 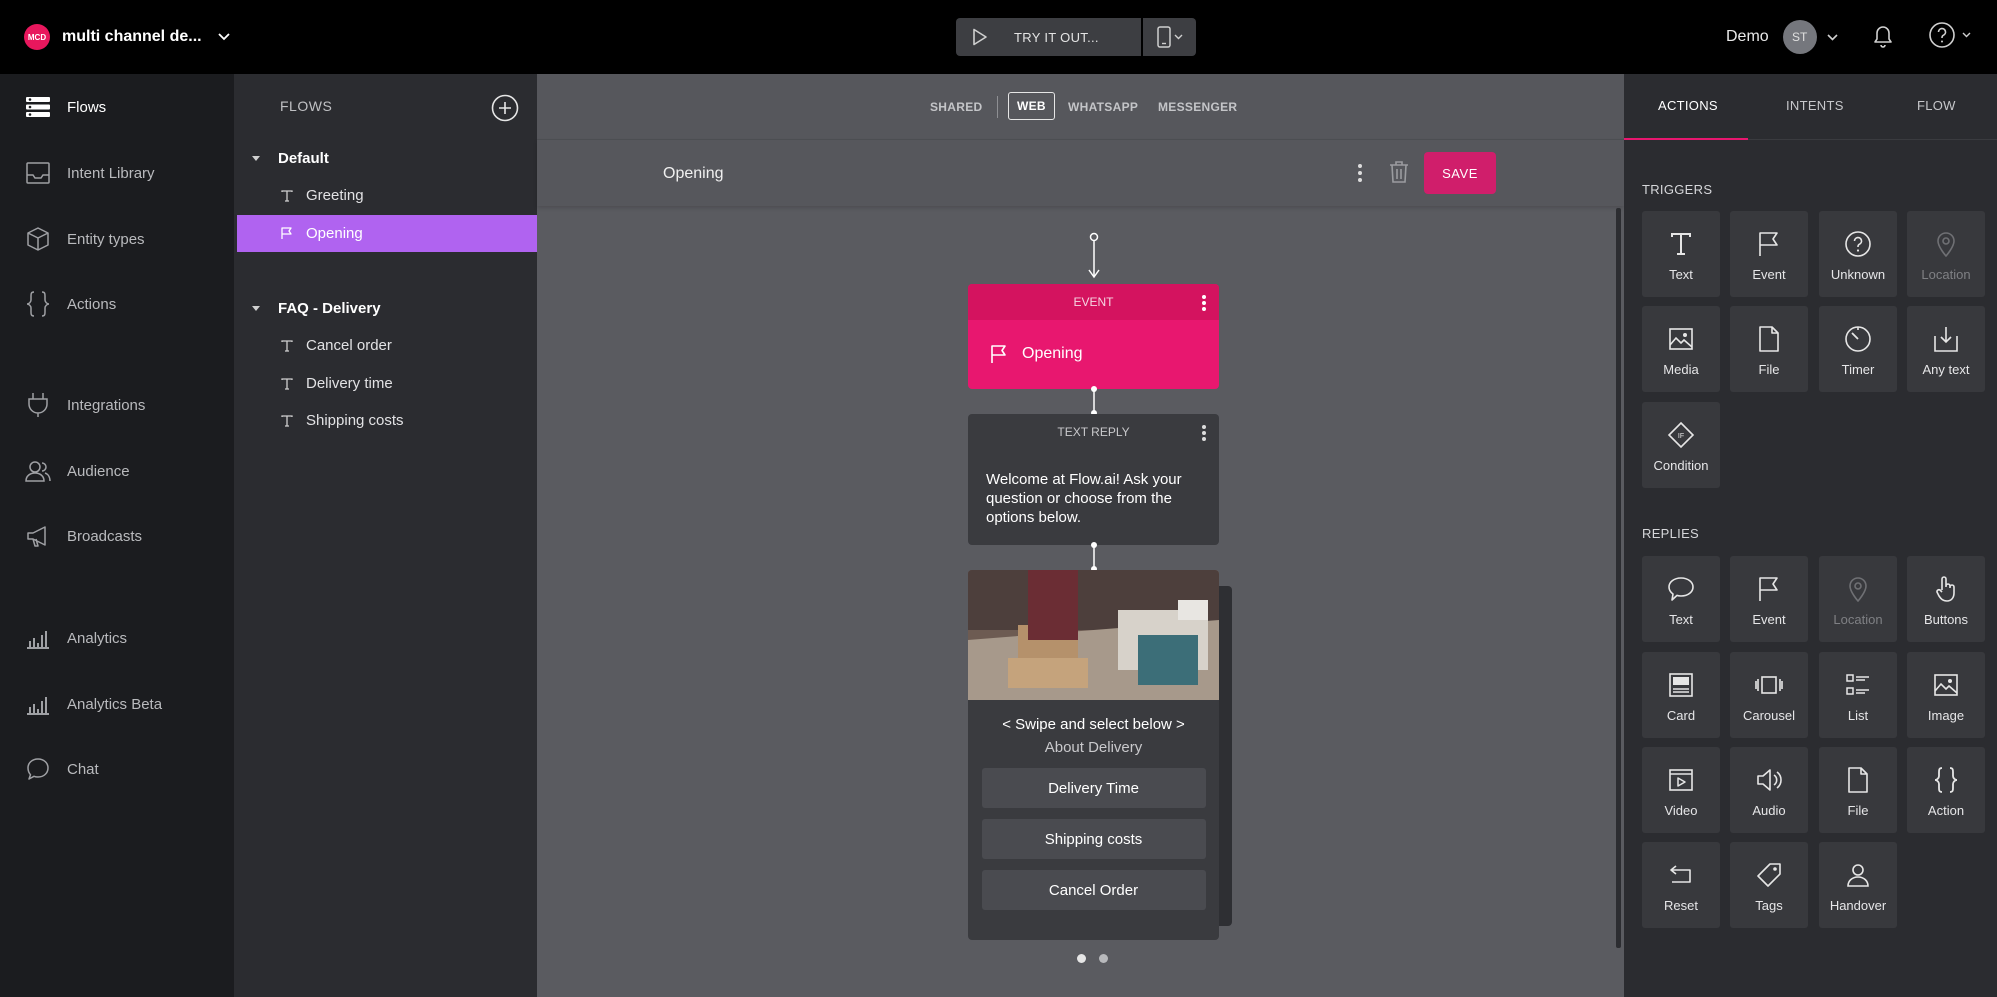 What do you see at coordinates (1093, 336) in the screenshot?
I see `event-node: EVENT Opening` at bounding box center [1093, 336].